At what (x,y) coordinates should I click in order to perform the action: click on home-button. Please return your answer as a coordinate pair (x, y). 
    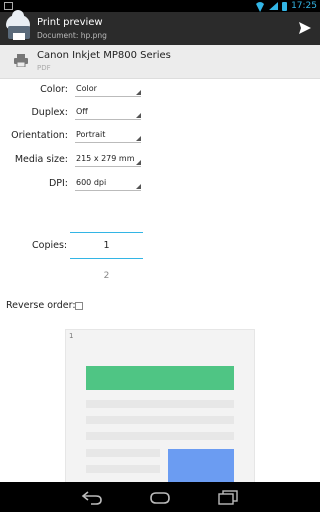
    Looking at the image, I should click on (160, 497).